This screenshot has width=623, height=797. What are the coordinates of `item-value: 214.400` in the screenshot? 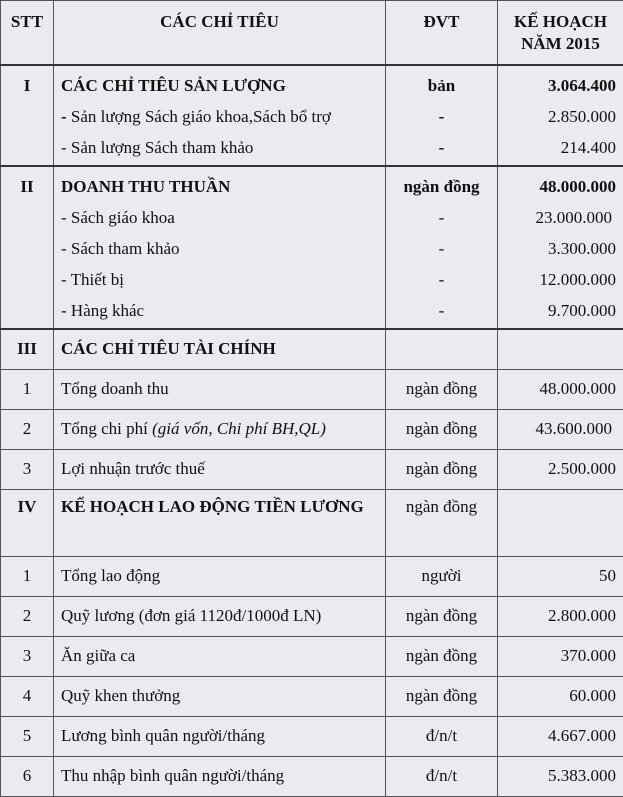 It's located at (560, 147).